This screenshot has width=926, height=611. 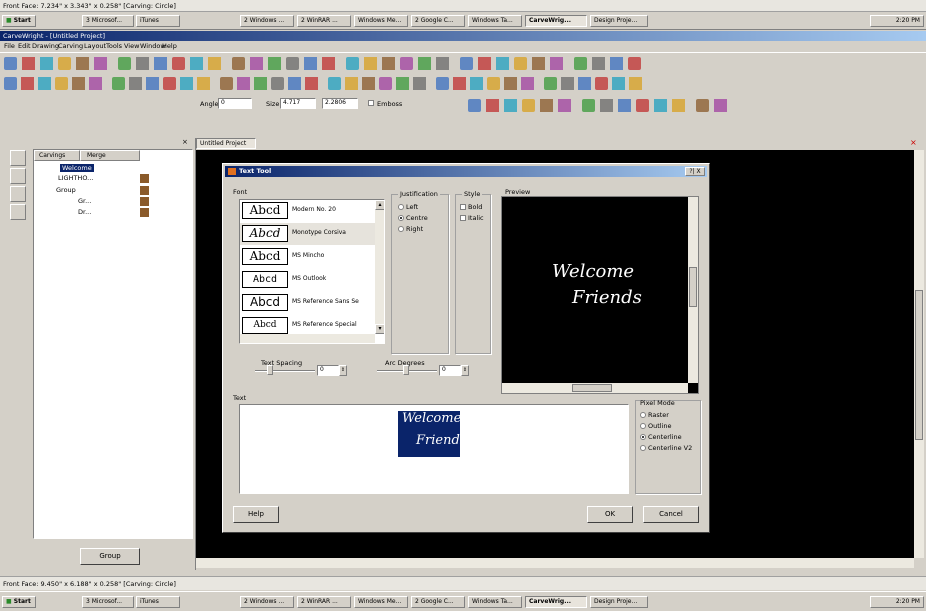 I want to click on arc-degrees-thumb, so click(x=406, y=370).